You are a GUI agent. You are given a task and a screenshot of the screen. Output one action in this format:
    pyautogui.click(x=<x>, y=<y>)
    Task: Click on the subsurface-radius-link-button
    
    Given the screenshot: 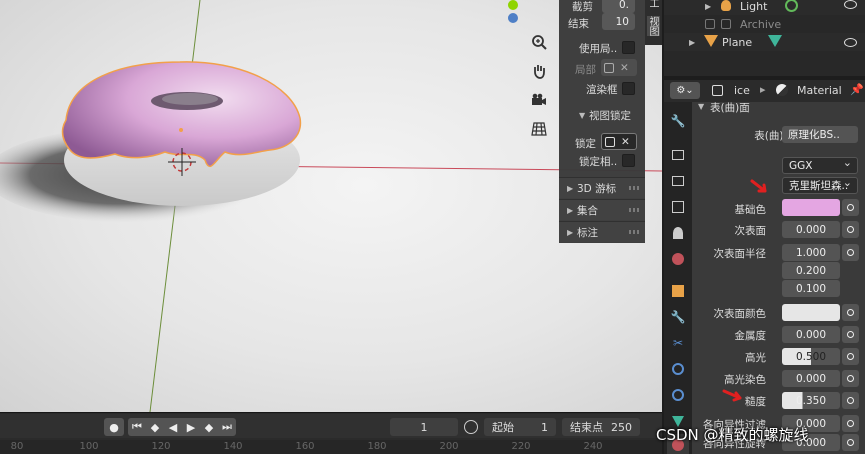 What is the action you would take?
    pyautogui.click(x=850, y=252)
    